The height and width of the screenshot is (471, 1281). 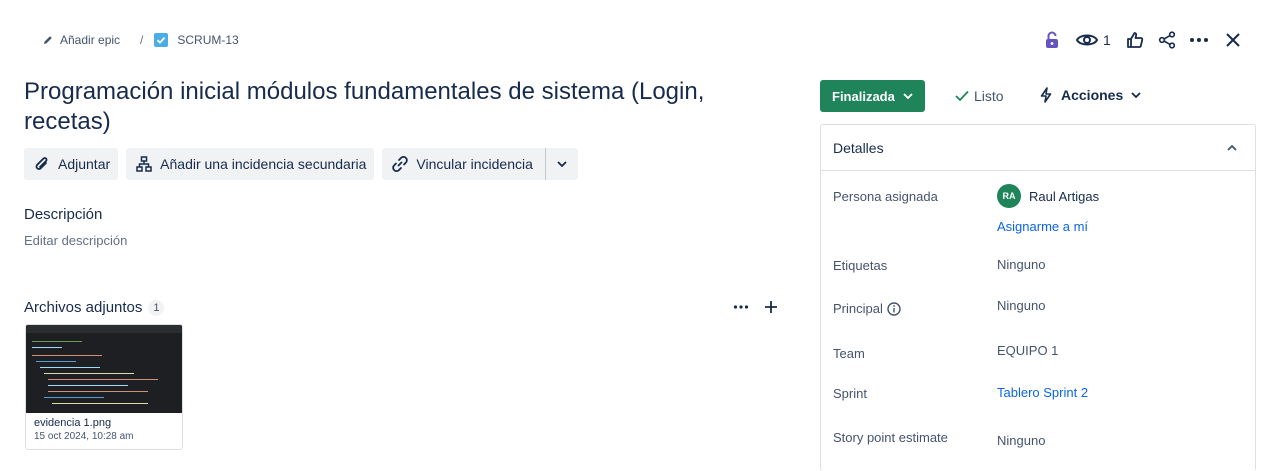 What do you see at coordinates (849, 353) in the screenshot?
I see `team-label: Team` at bounding box center [849, 353].